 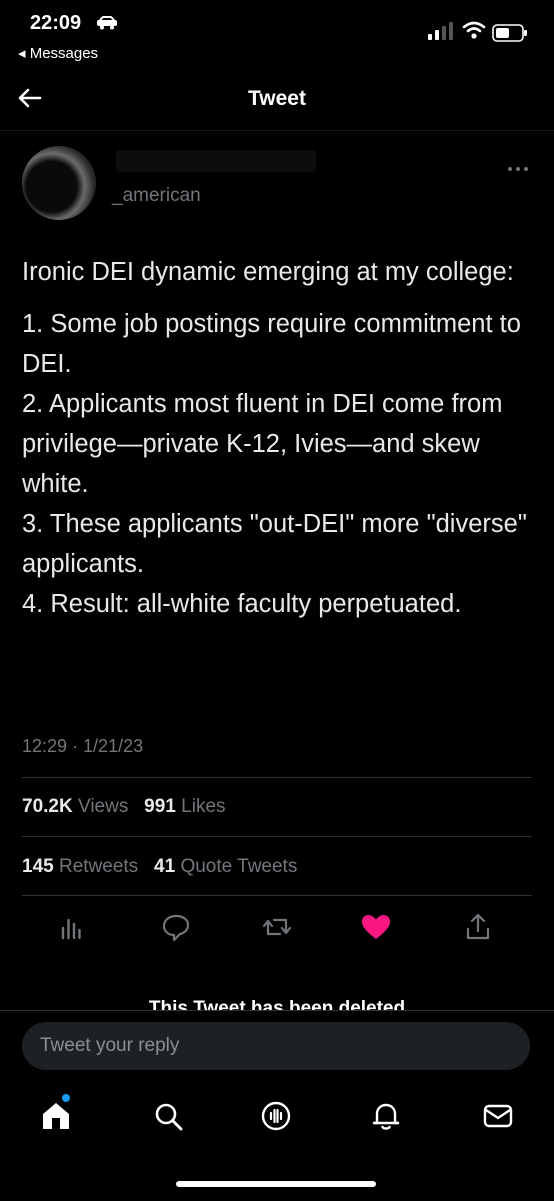 What do you see at coordinates (518, 169) in the screenshot?
I see `more-options-icon` at bounding box center [518, 169].